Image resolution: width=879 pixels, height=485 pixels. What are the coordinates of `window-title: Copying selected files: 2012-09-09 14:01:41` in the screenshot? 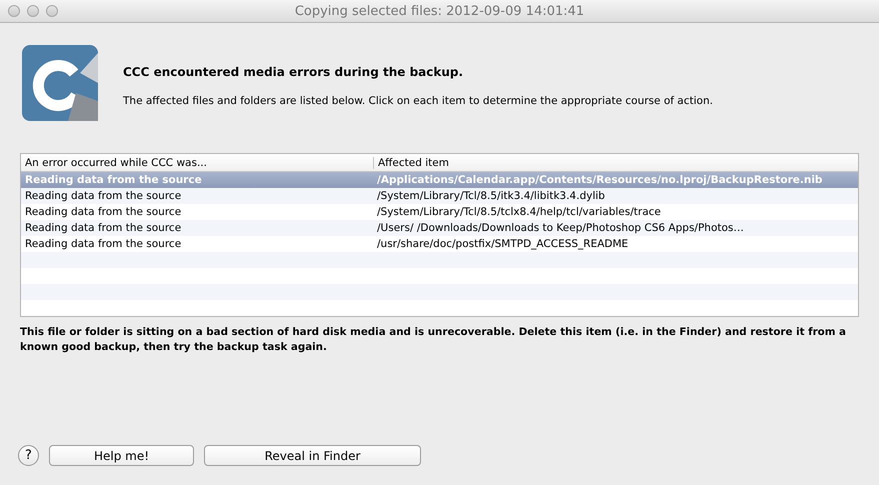 It's located at (439, 11).